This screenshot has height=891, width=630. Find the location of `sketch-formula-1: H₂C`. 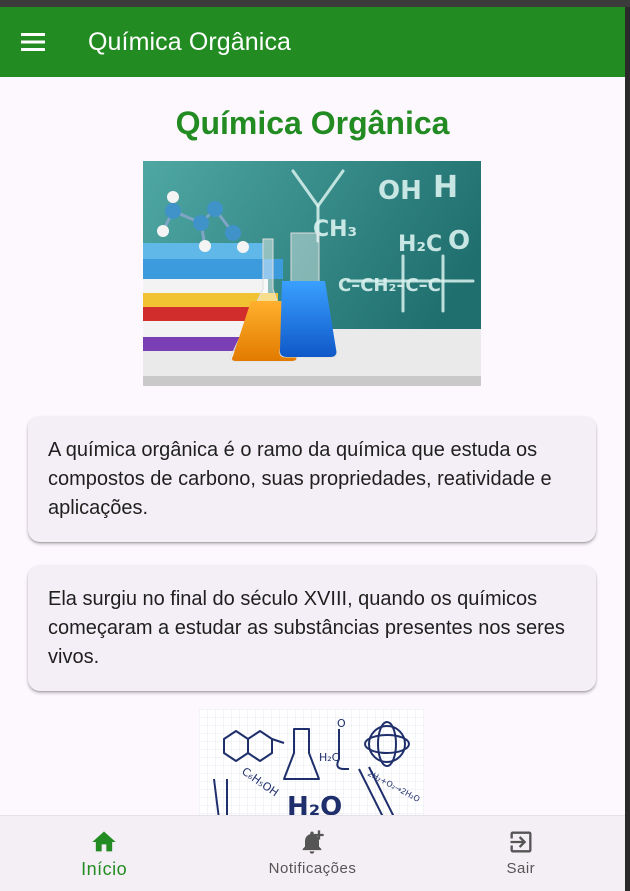

sketch-formula-1: H₂C is located at coordinates (329, 757).